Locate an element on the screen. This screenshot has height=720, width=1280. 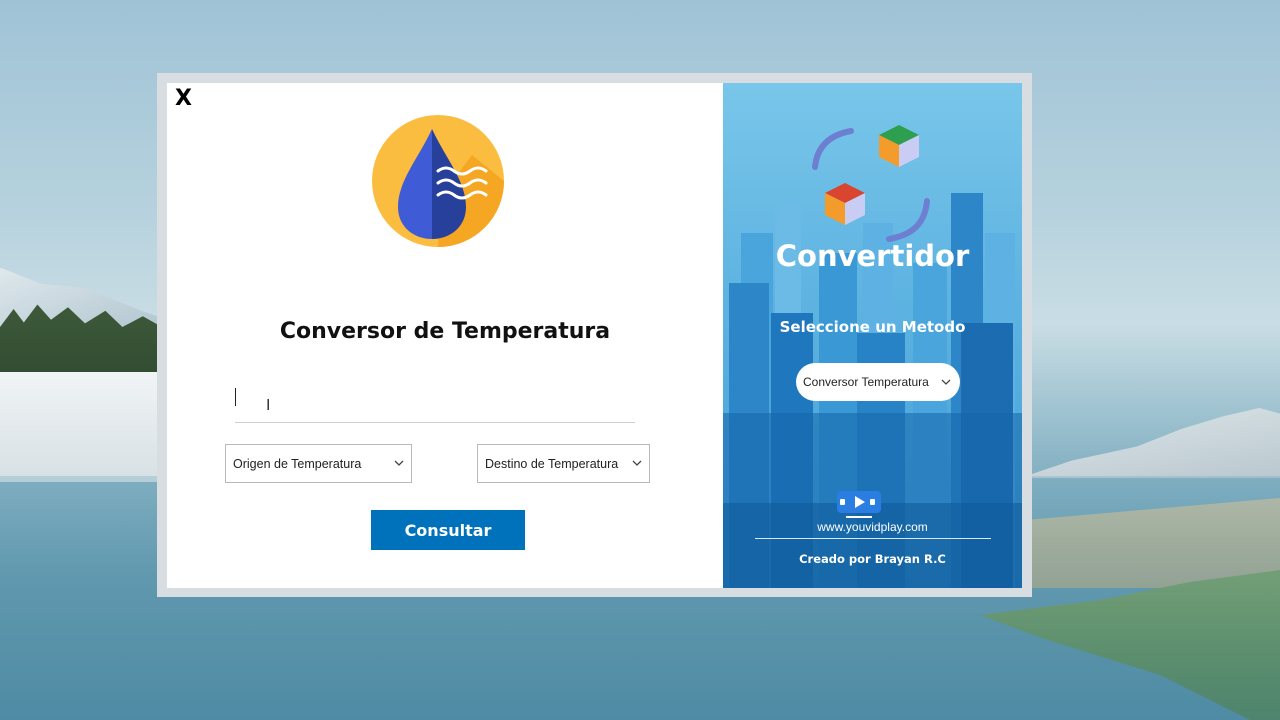
water-drop-logo-icon is located at coordinates (438, 181).